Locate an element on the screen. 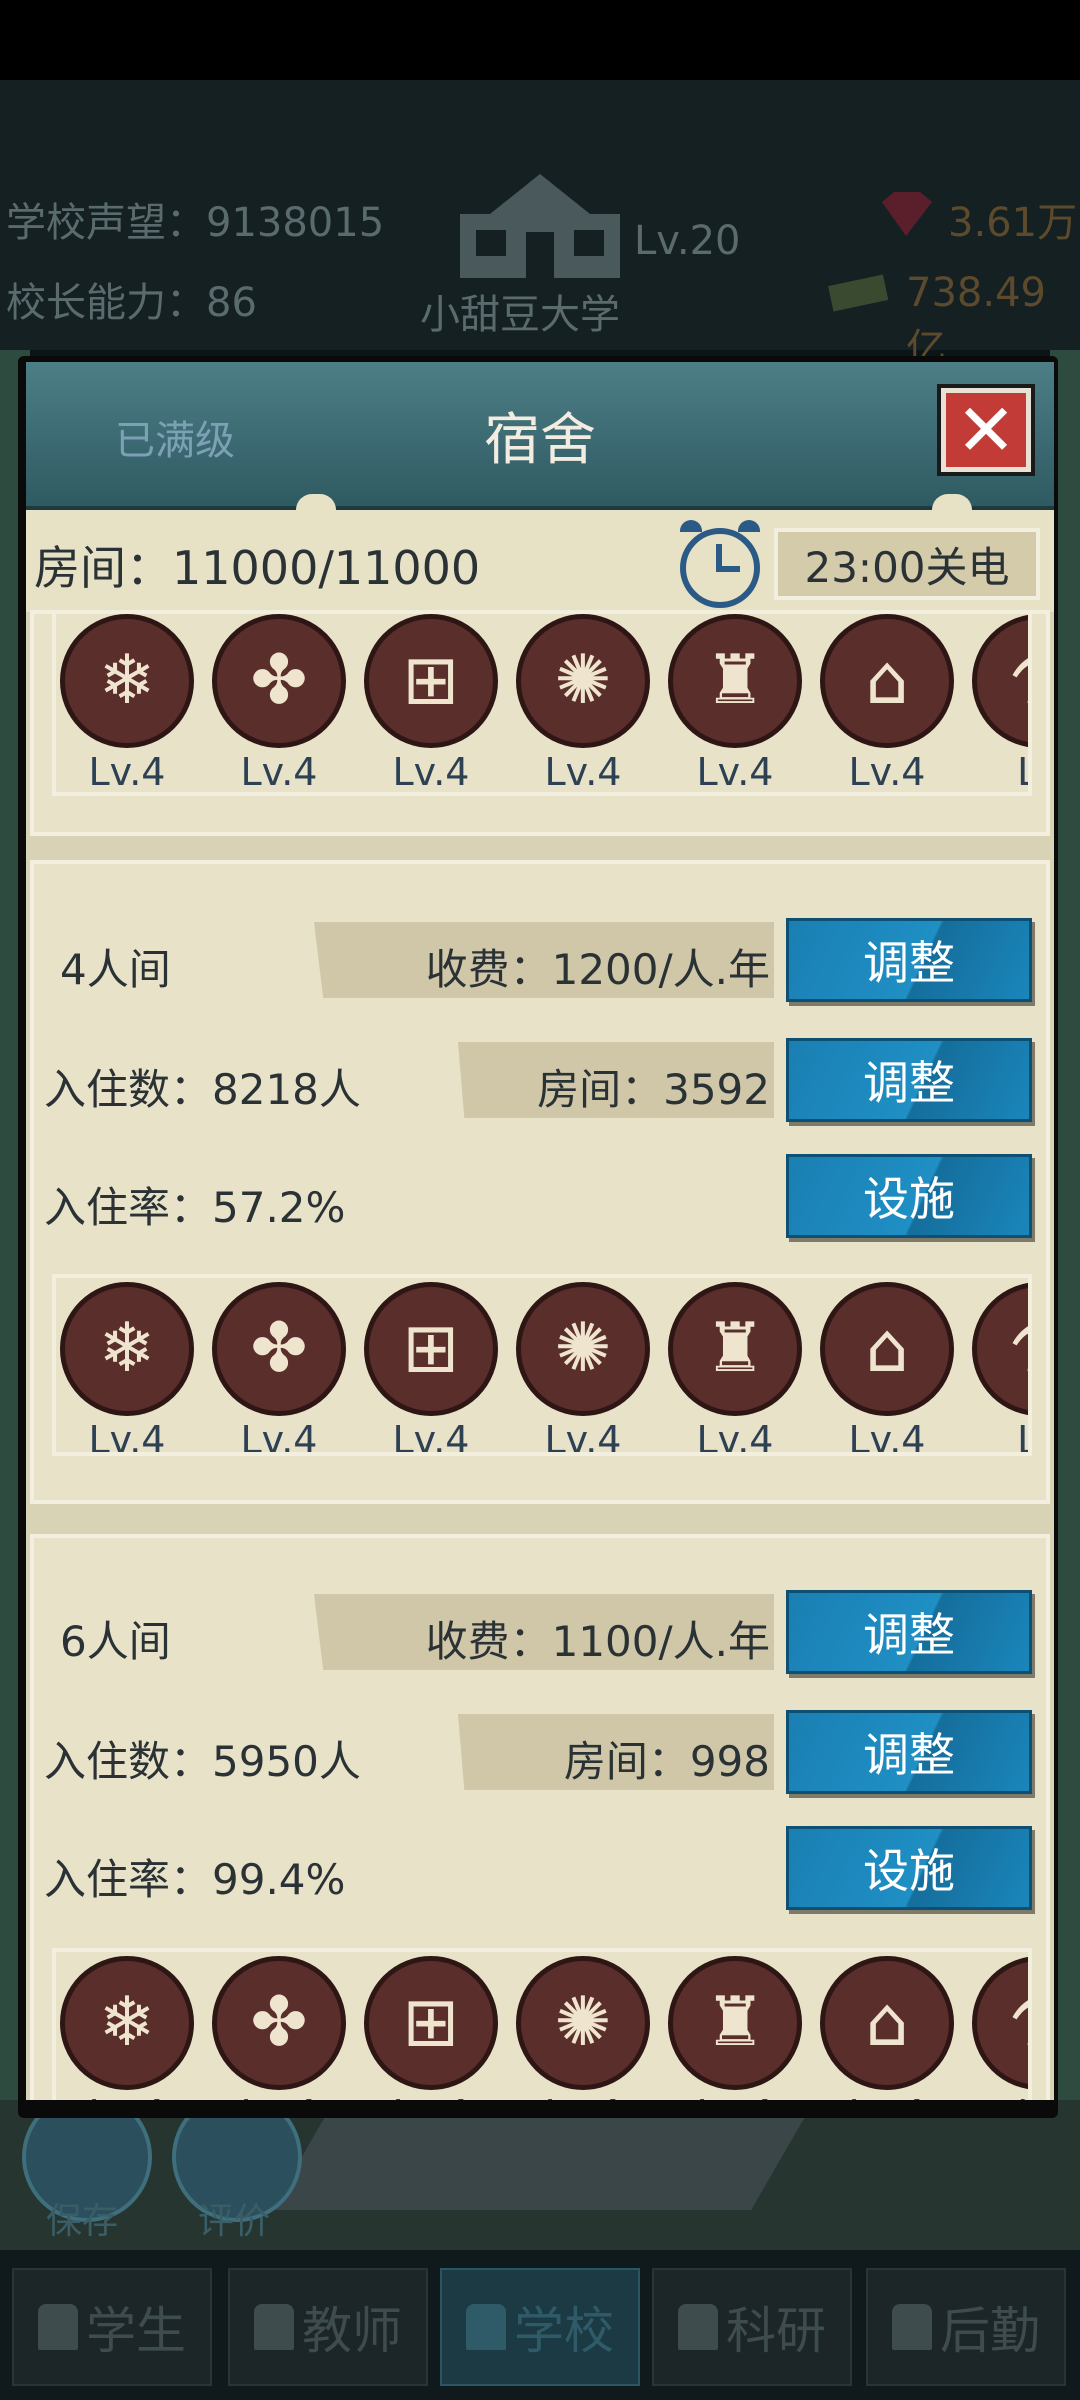 This screenshot has height=2400, width=1080. occupancy-rate: 入住率：99.4% is located at coordinates (195, 1879).